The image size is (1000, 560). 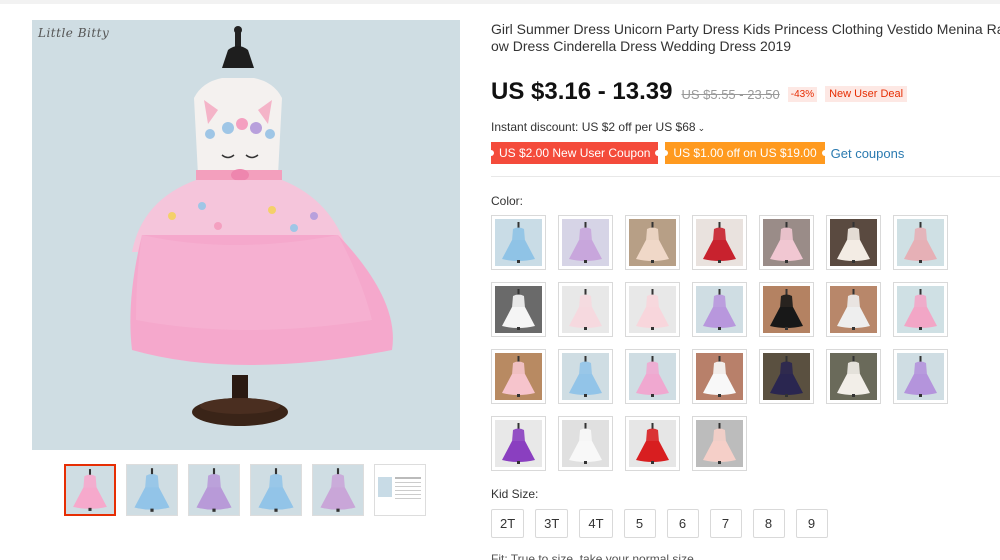 What do you see at coordinates (593, 127) in the screenshot?
I see `instant-discount-text: Instant discount: US $2 off per US $68` at bounding box center [593, 127].